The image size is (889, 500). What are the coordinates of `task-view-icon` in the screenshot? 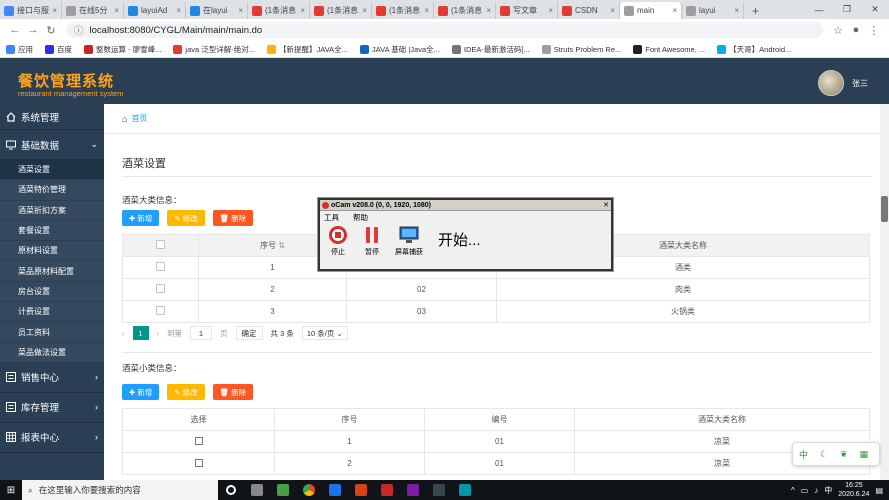 It's located at (257, 490).